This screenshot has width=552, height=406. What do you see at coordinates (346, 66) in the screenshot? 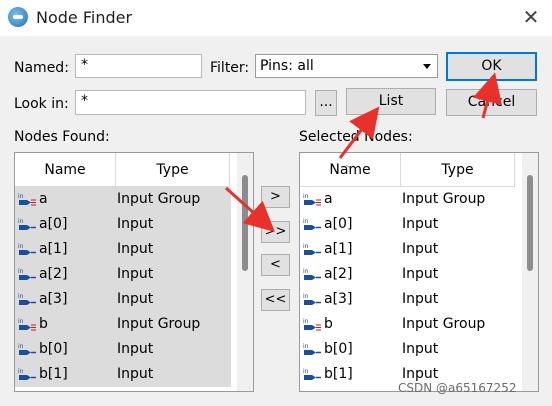
I see `filter-select: Pins: all` at bounding box center [346, 66].